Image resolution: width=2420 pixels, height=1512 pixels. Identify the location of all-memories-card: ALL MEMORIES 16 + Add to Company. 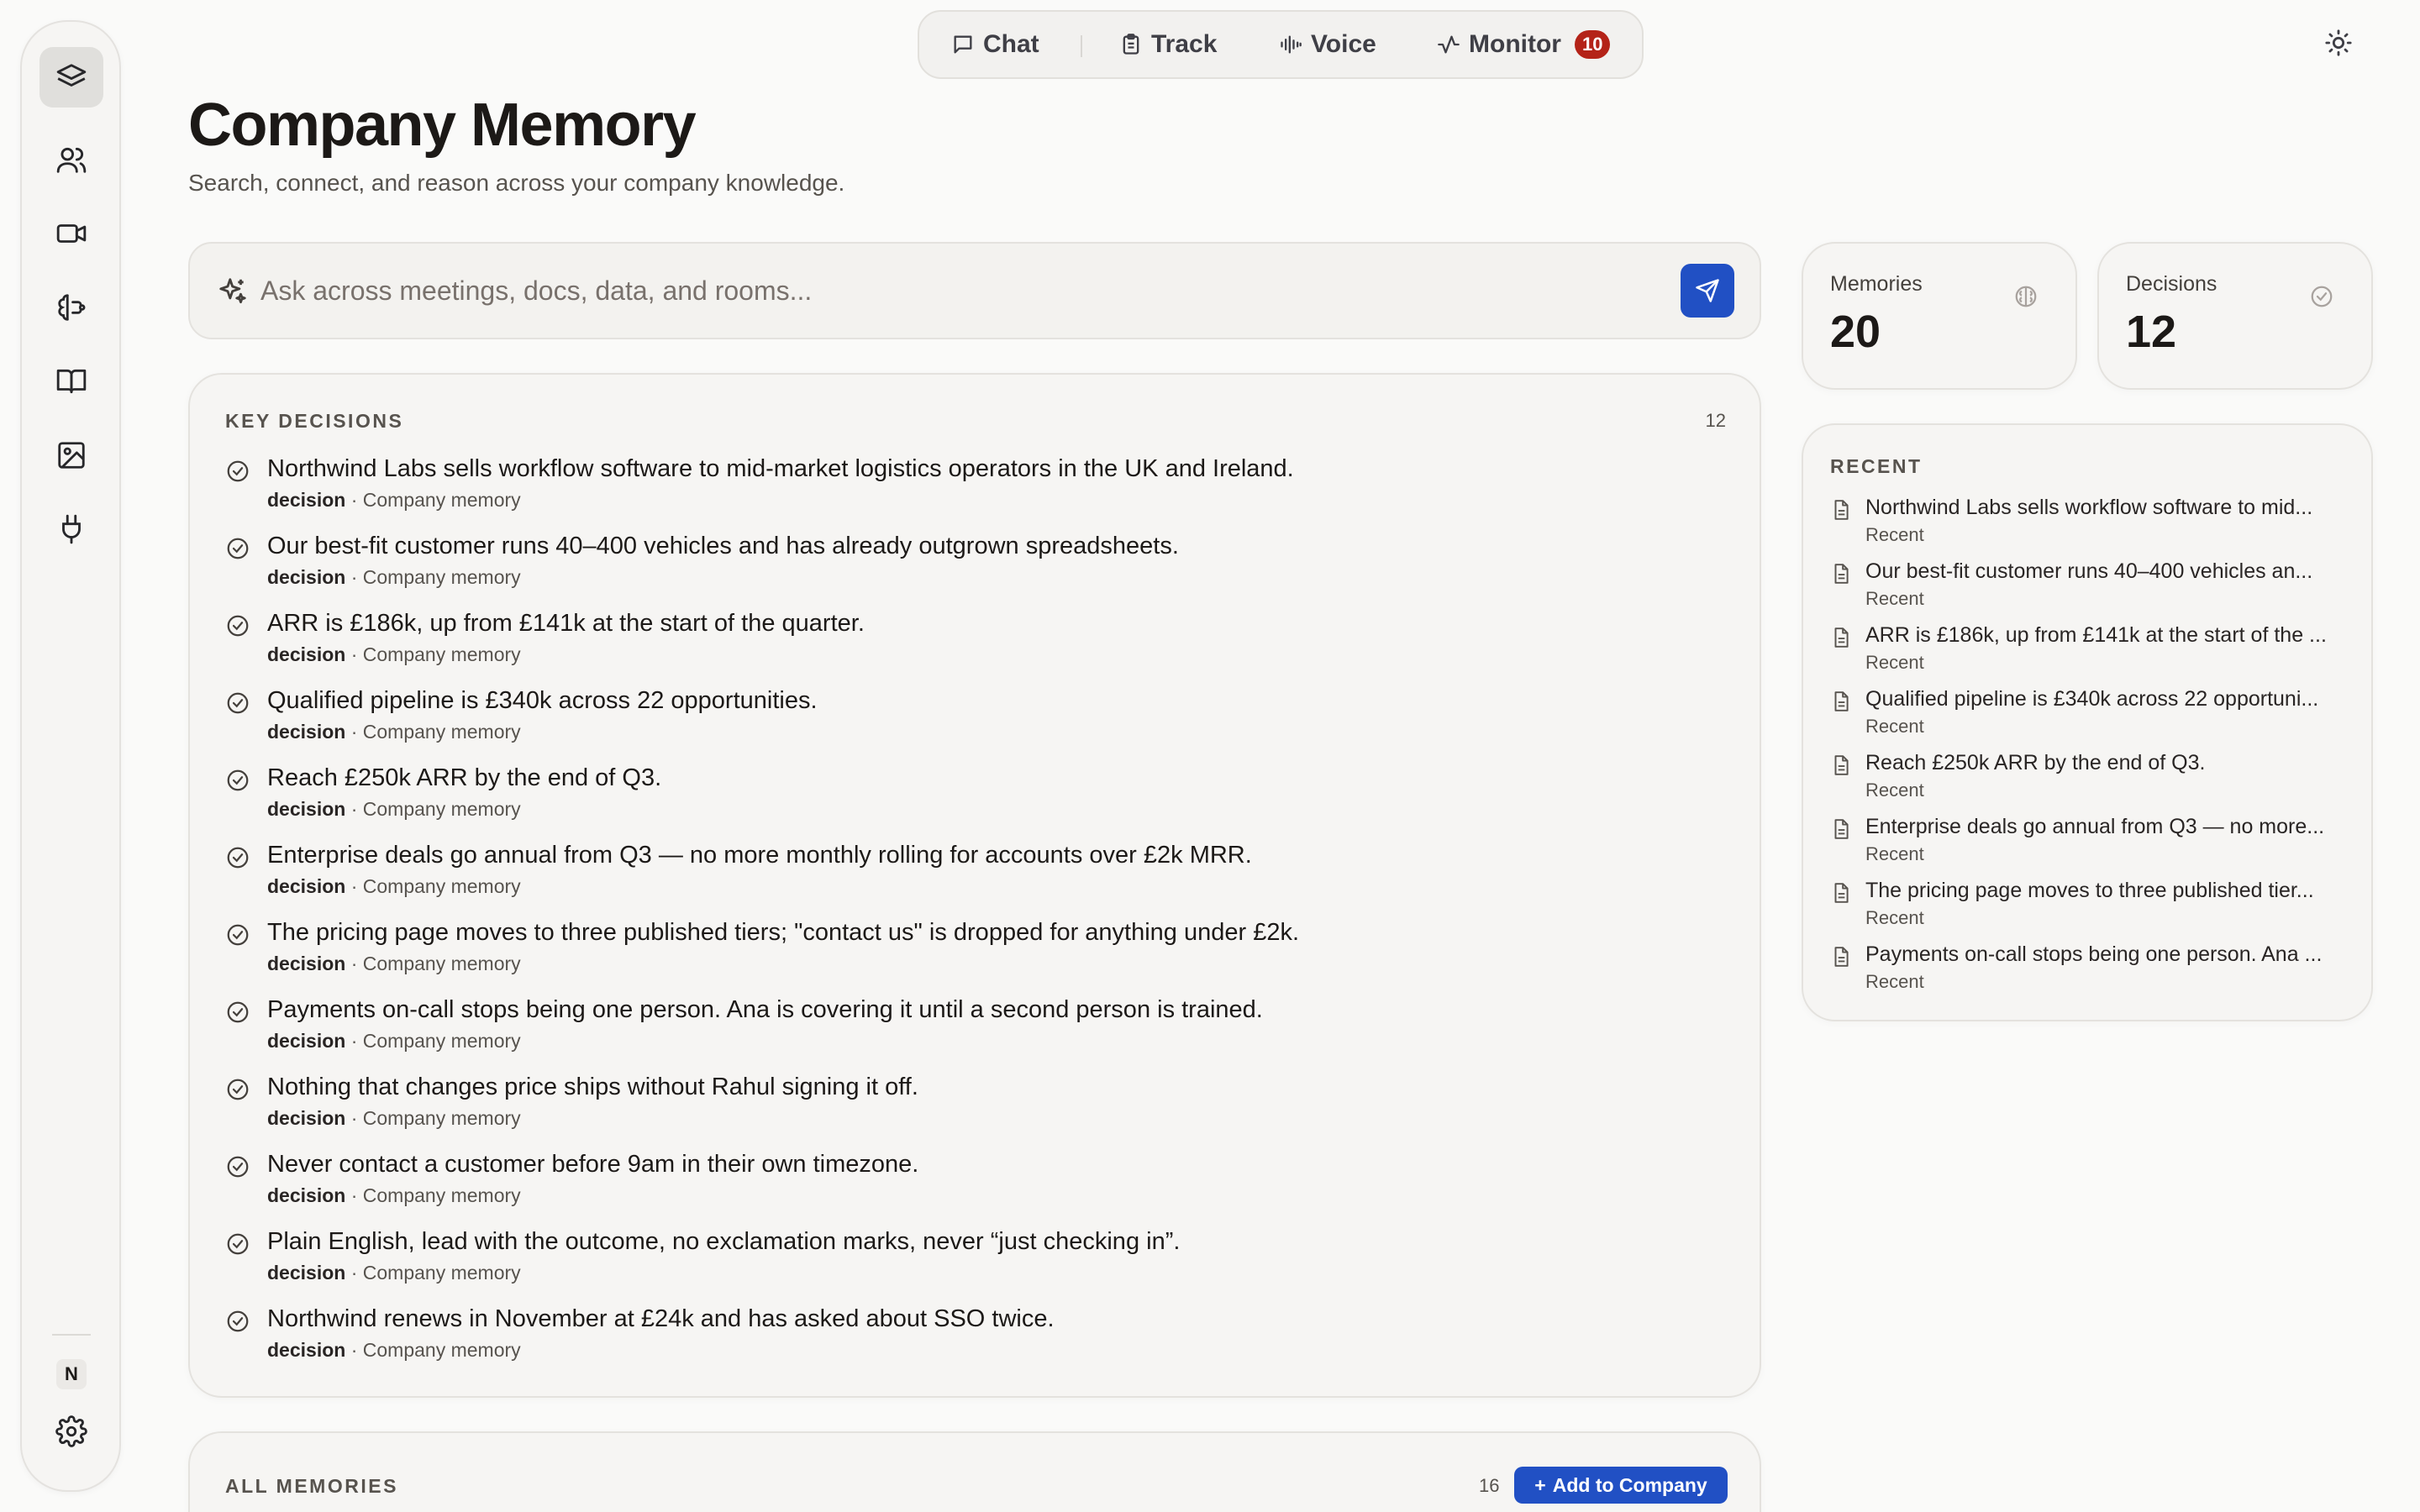
(974, 1471).